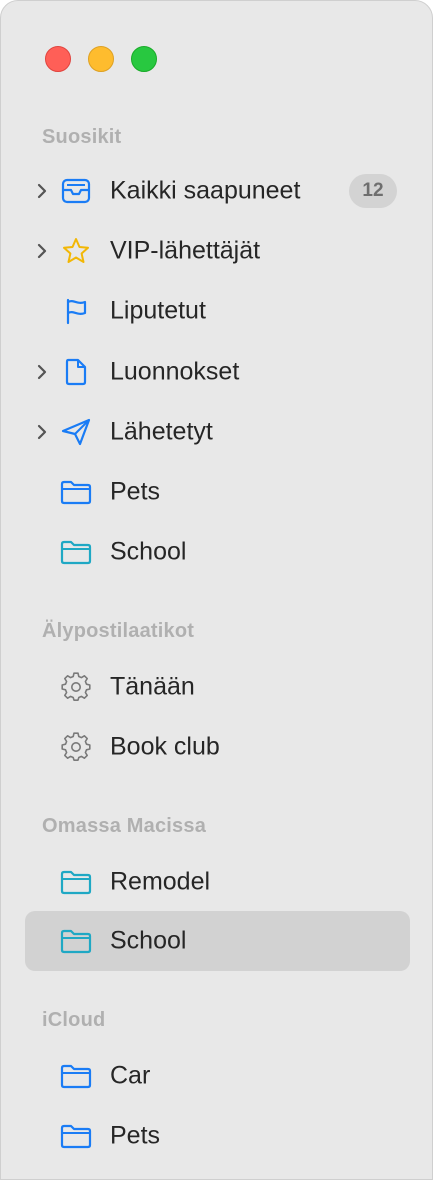  Describe the element at coordinates (217, 882) in the screenshot. I see `sidebar-item-remodel: Remodel` at that location.